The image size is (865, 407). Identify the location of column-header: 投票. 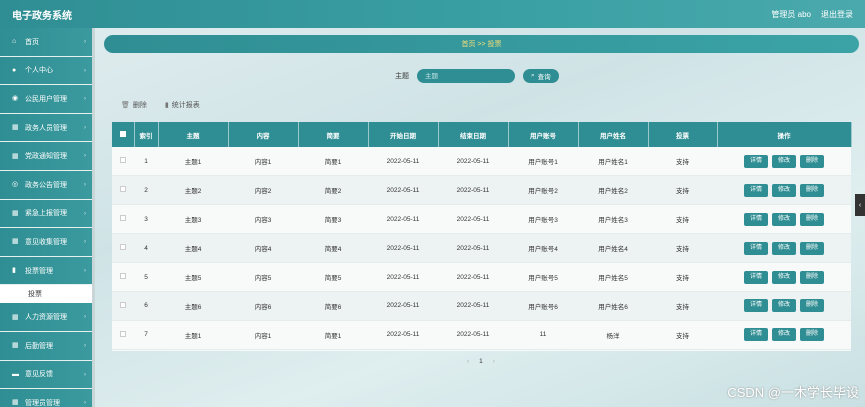
(683, 134).